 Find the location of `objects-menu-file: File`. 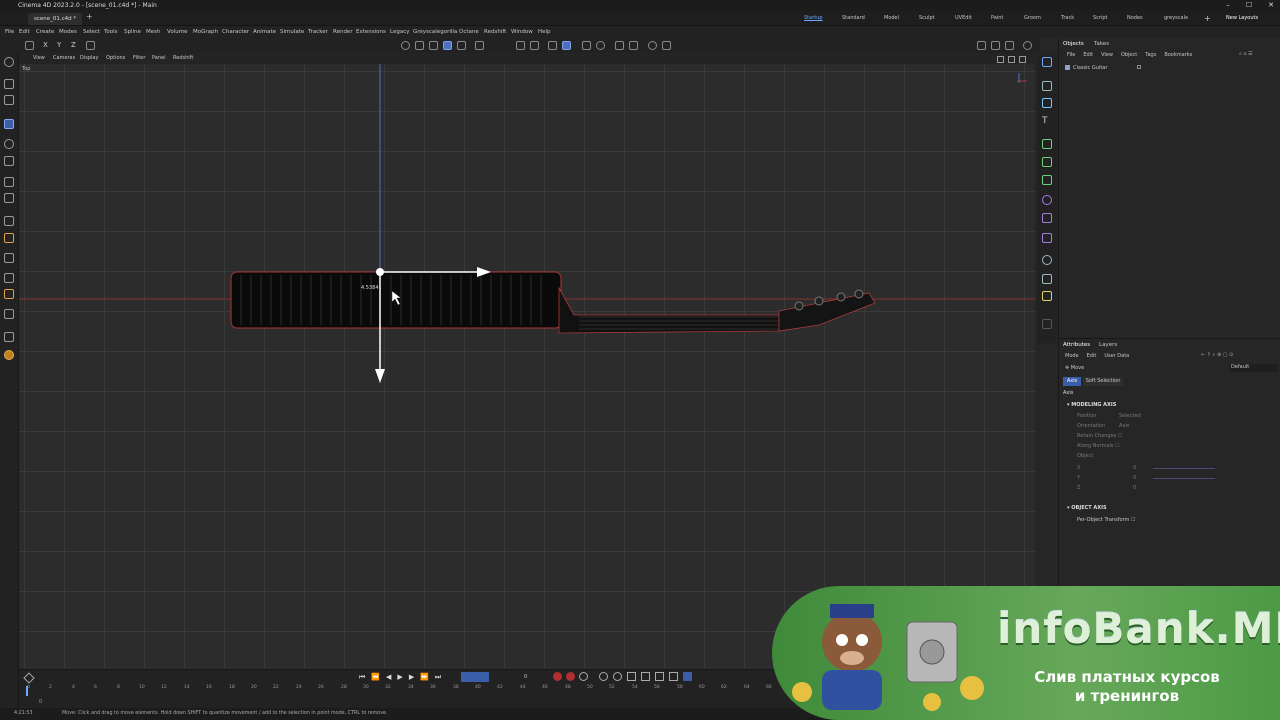

objects-menu-file: File is located at coordinates (1071, 57).